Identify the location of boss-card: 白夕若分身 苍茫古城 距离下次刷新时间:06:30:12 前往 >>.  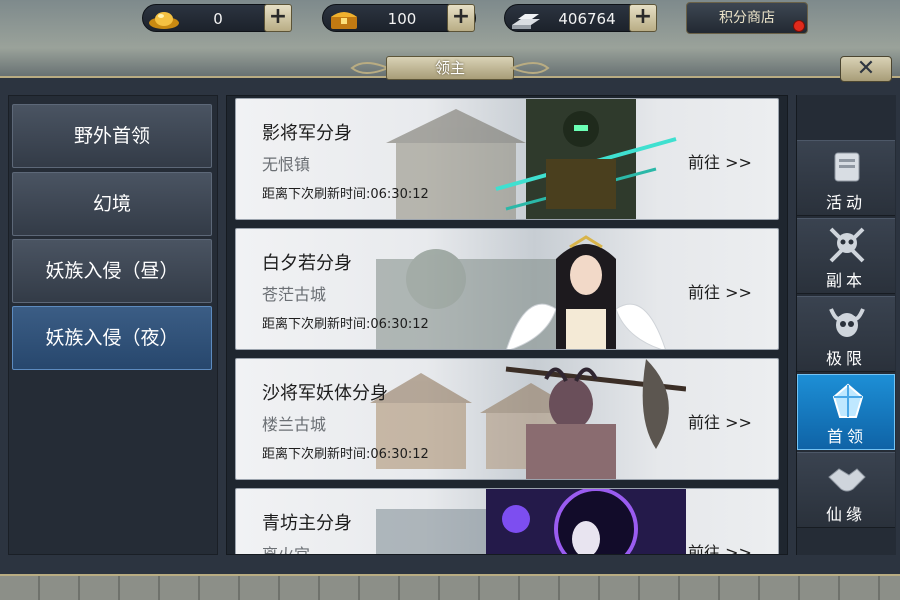
(507, 289).